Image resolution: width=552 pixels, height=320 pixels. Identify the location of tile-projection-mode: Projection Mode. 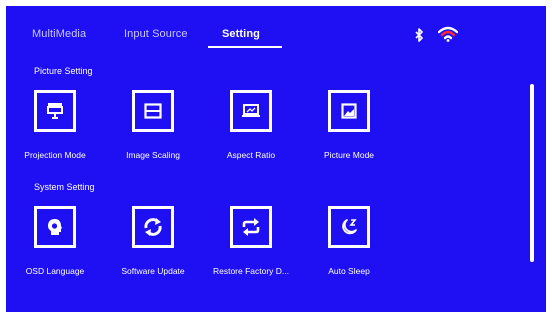
(55, 127).